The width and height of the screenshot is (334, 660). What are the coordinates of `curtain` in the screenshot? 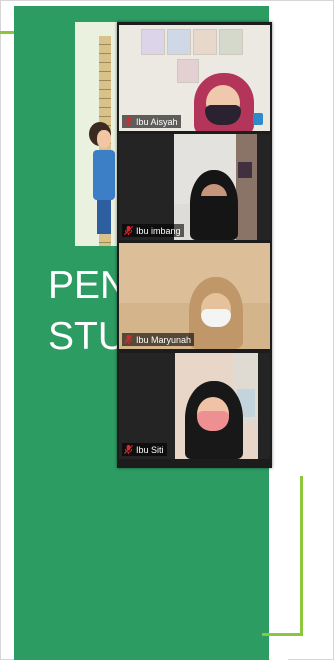 It's located at (246, 187).